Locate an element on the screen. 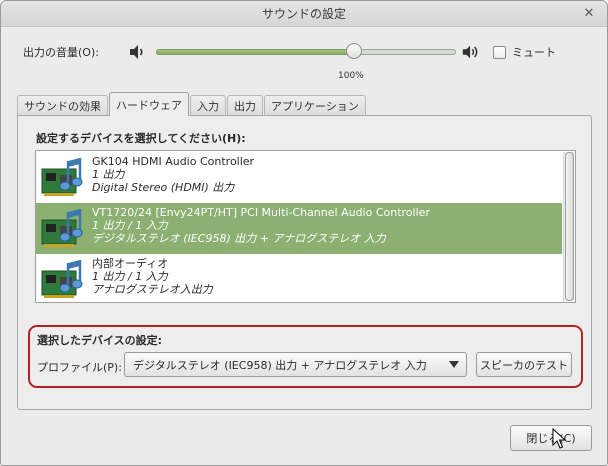 The image size is (608, 466). close-button: 閉じる(C) is located at coordinates (551, 438).